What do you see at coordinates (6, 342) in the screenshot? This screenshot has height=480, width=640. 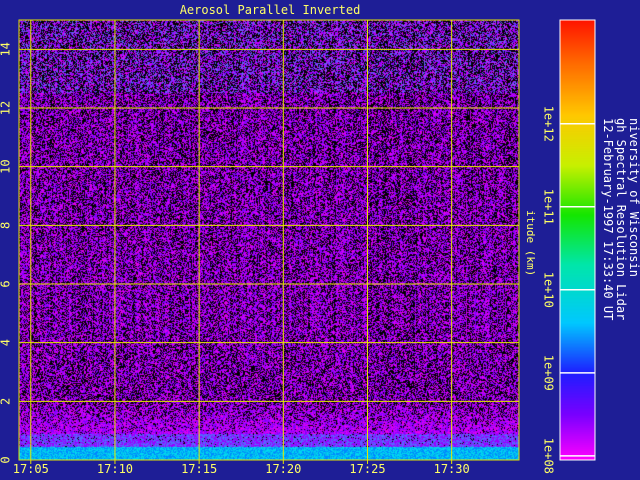 I see `y-tick-label: 4` at bounding box center [6, 342].